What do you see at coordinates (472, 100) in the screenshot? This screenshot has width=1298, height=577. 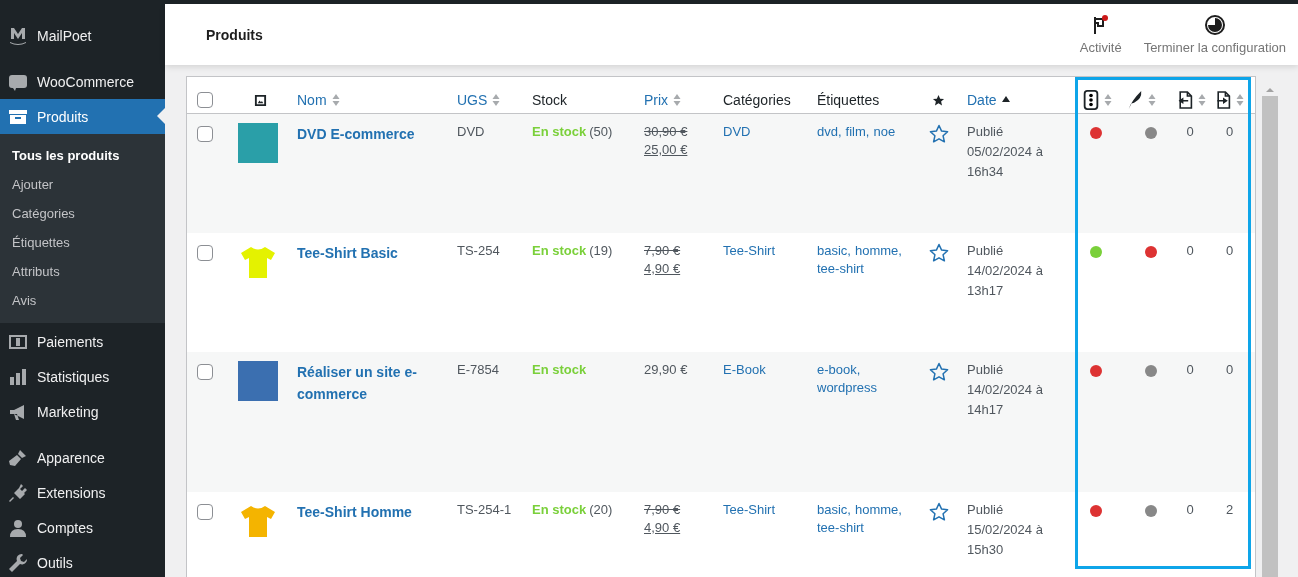 I see `sort-column-link: UGS` at bounding box center [472, 100].